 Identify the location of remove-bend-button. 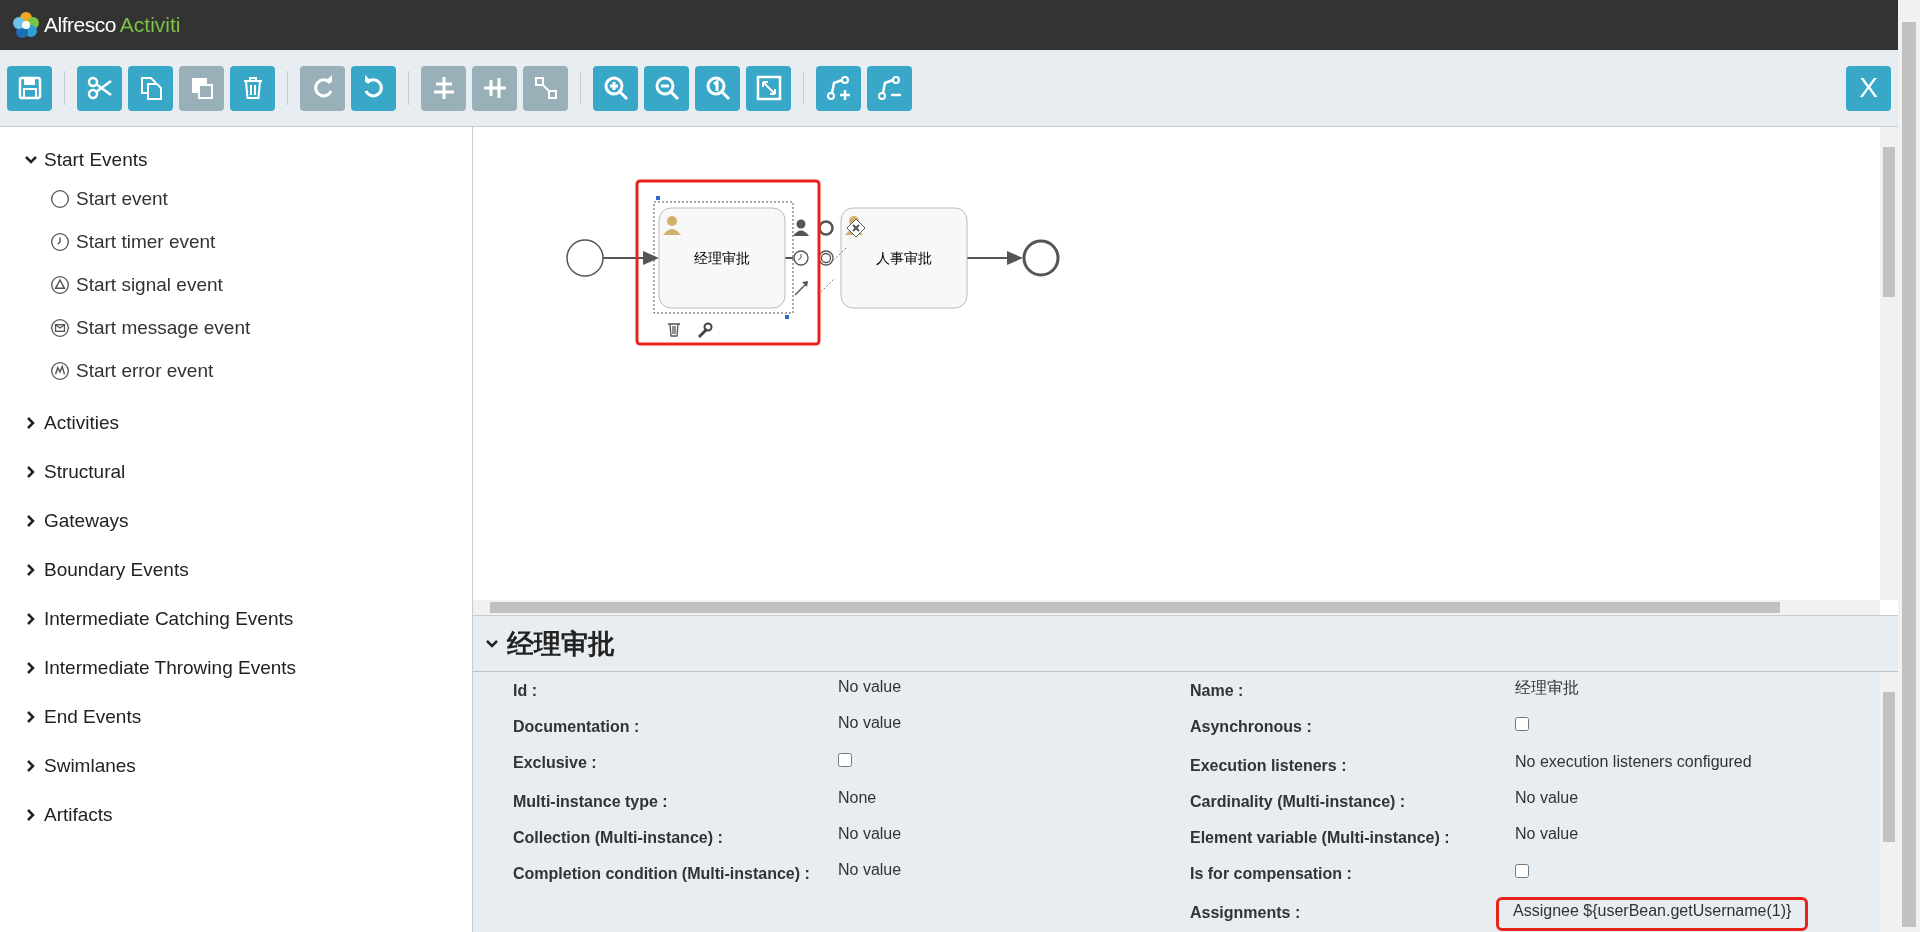
(889, 88).